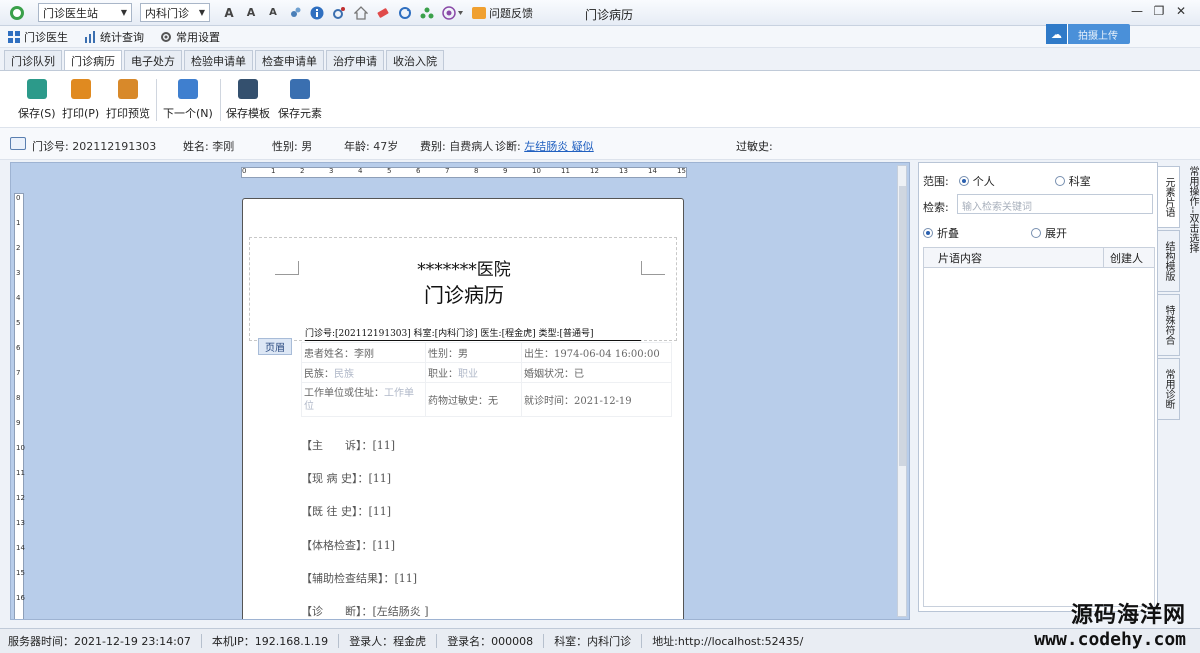  Describe the element at coordinates (963, 181) in the screenshot. I see `radio-checked-icon` at that location.